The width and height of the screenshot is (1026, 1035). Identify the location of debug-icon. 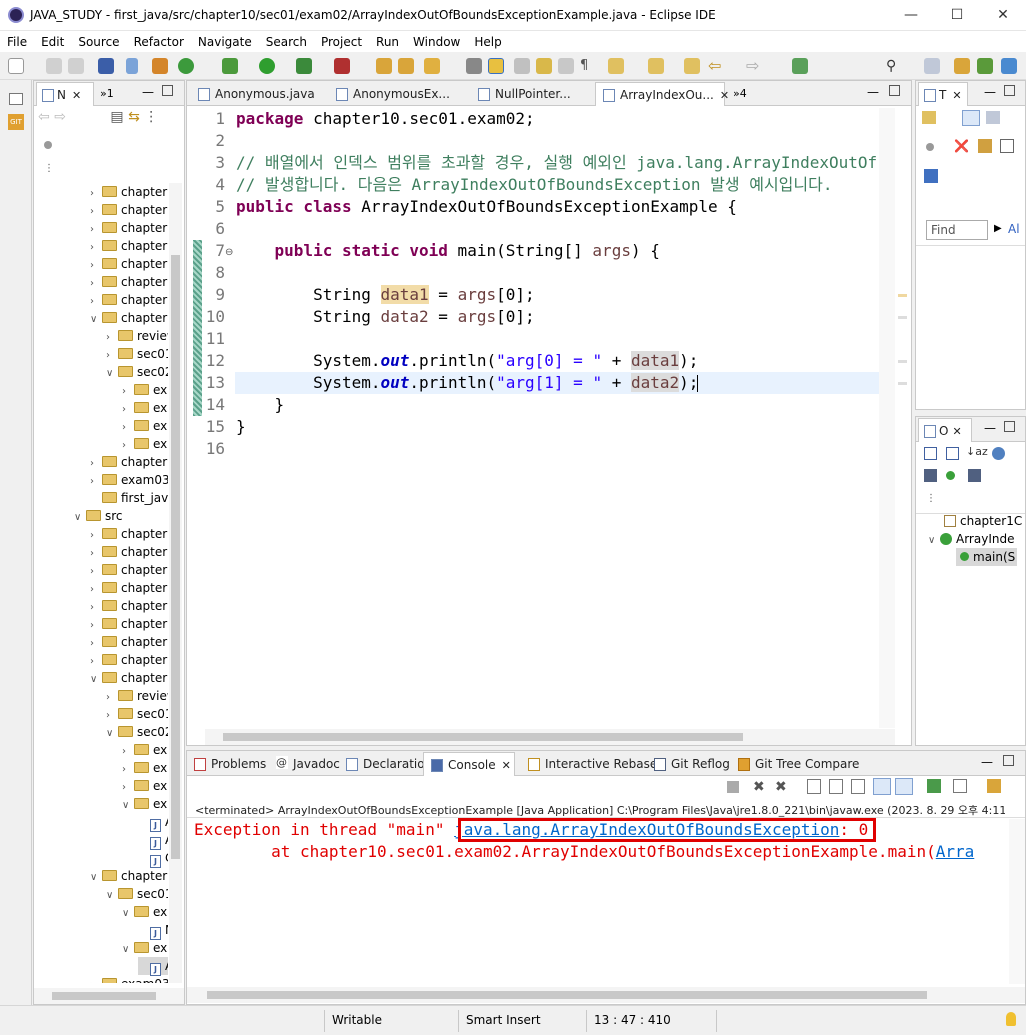
(230, 66).